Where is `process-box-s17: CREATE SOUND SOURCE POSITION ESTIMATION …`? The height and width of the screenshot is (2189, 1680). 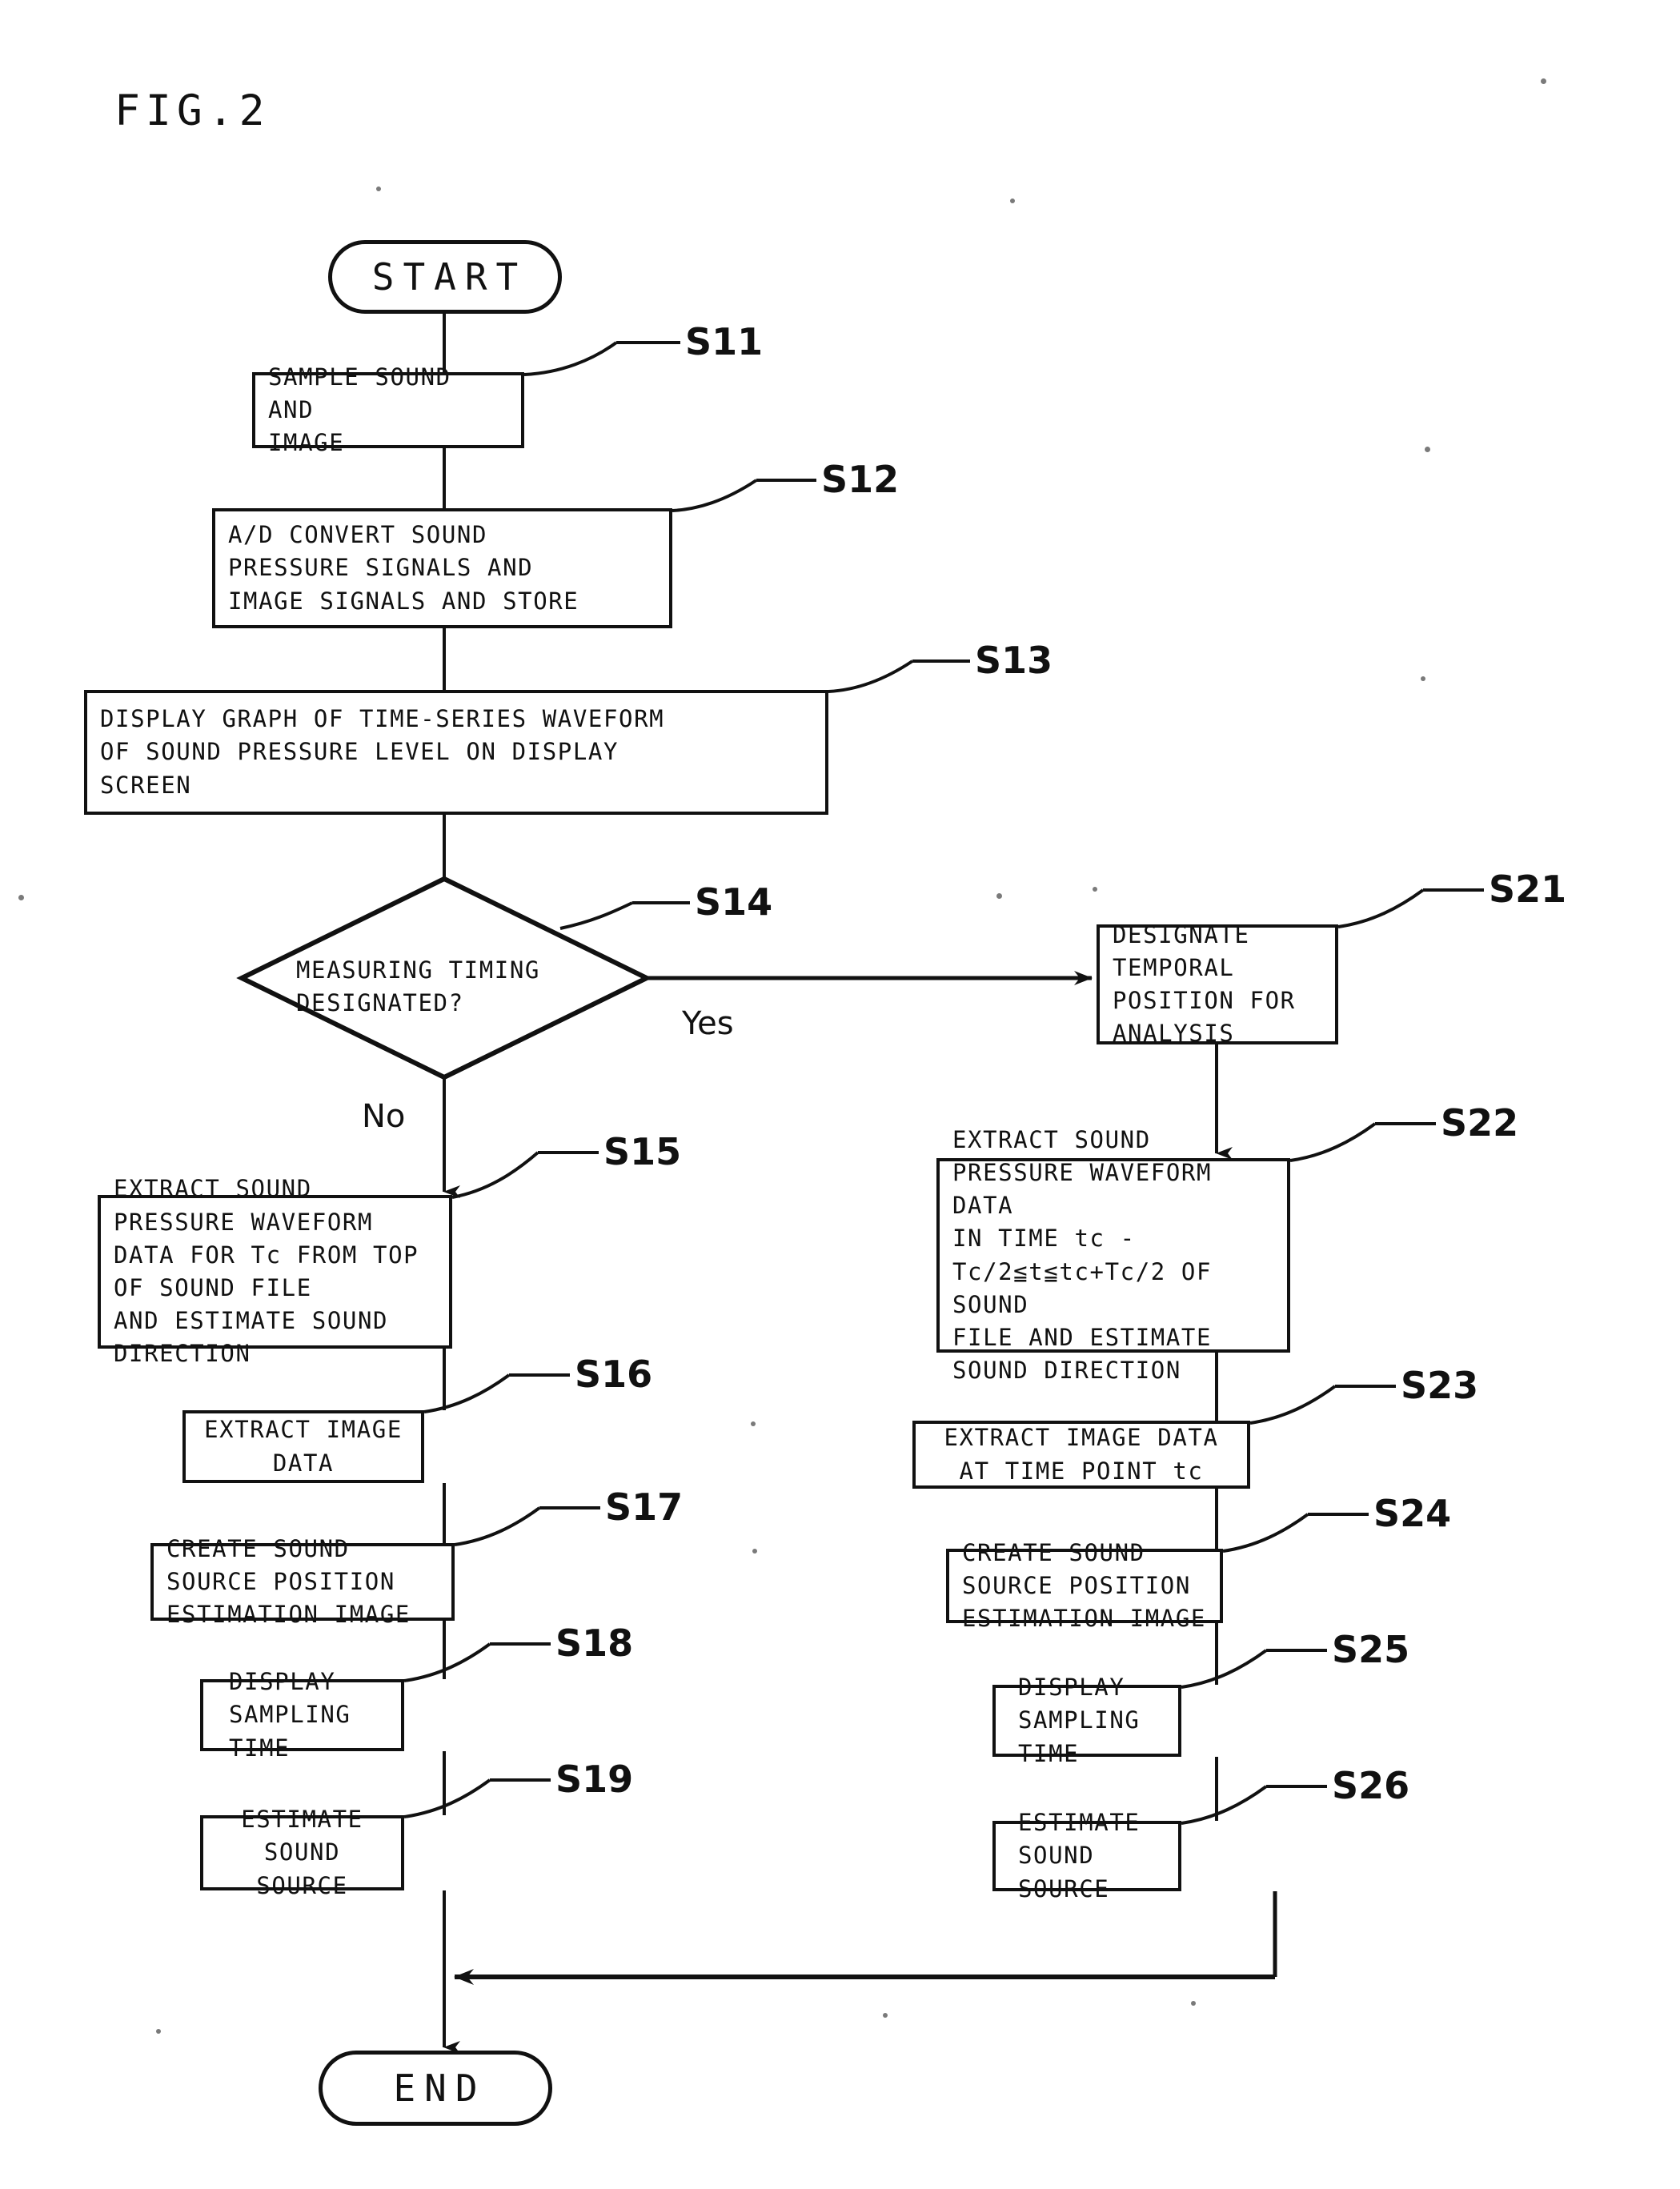
process-box-s17: CREATE SOUND SOURCE POSITION ESTIMATION … is located at coordinates (302, 1581).